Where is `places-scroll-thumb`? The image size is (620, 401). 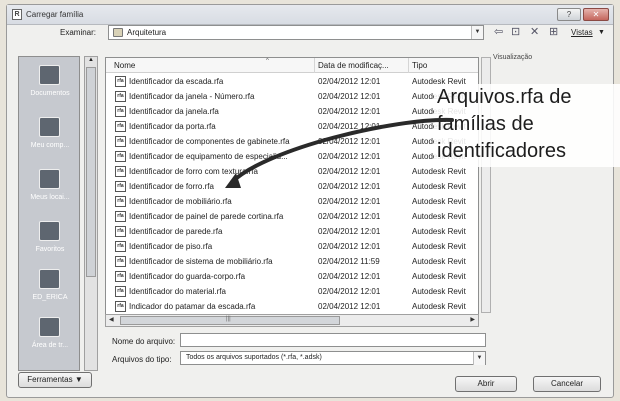 places-scroll-thumb is located at coordinates (91, 172).